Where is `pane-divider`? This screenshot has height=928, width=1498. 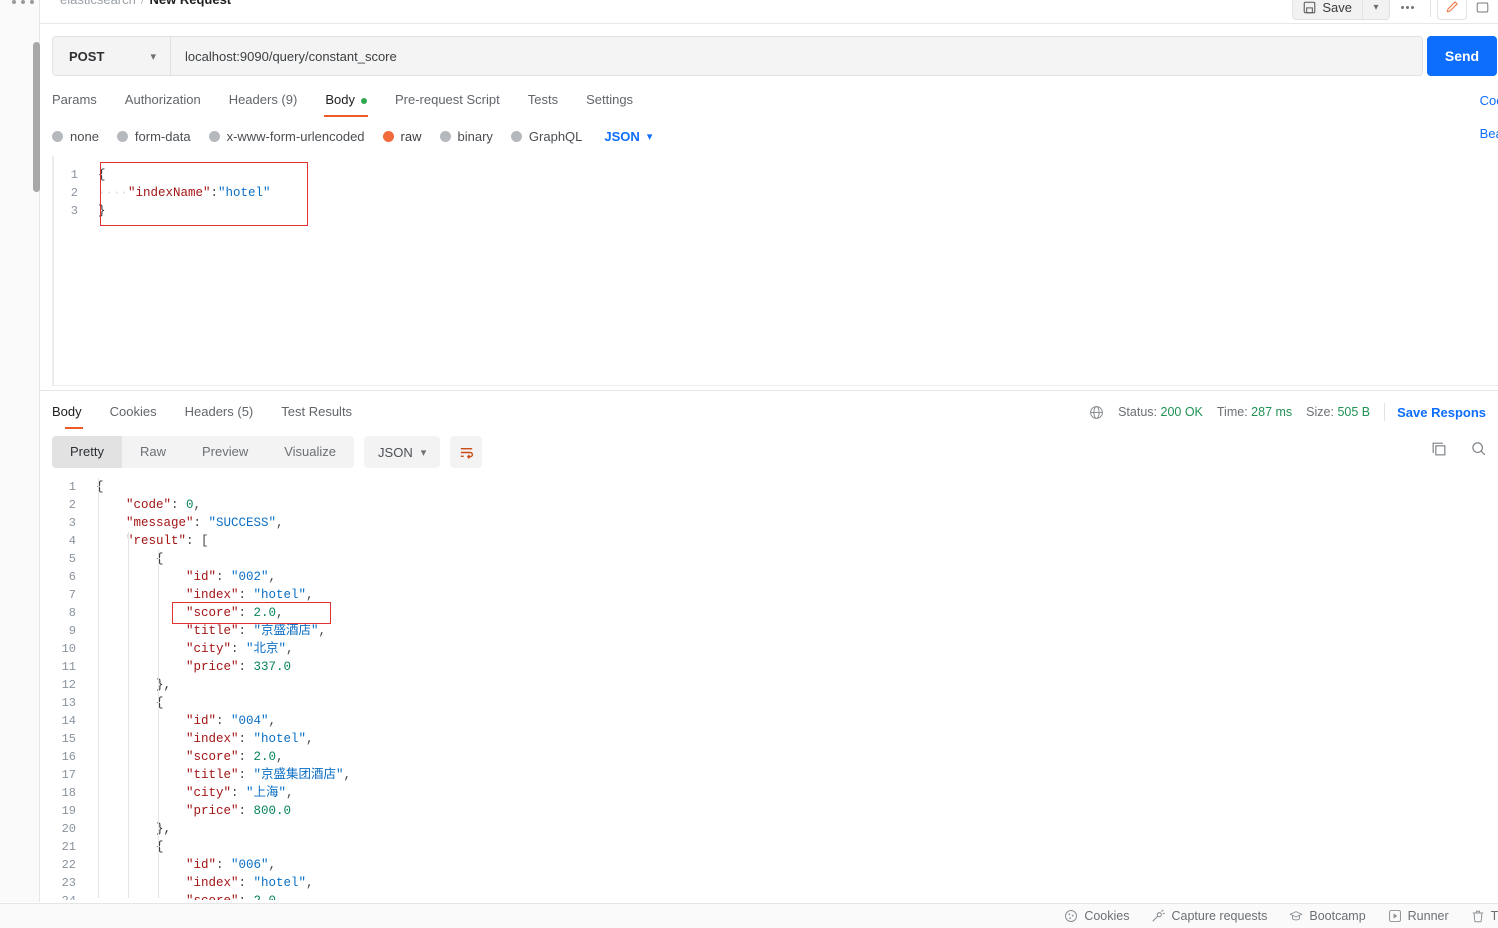 pane-divider is located at coordinates (769, 390).